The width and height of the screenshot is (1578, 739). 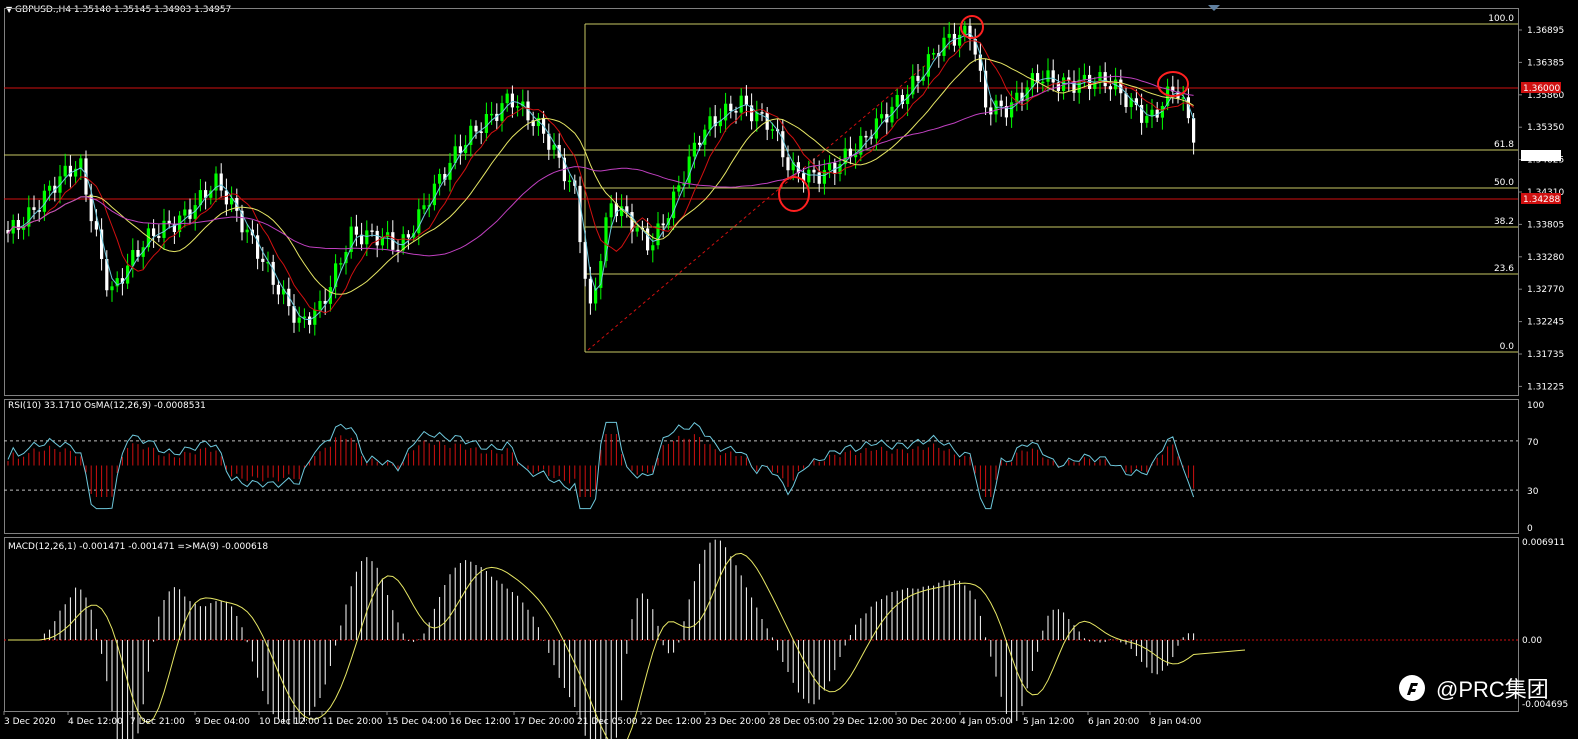 I want to click on highlight-circle, so click(x=794, y=194).